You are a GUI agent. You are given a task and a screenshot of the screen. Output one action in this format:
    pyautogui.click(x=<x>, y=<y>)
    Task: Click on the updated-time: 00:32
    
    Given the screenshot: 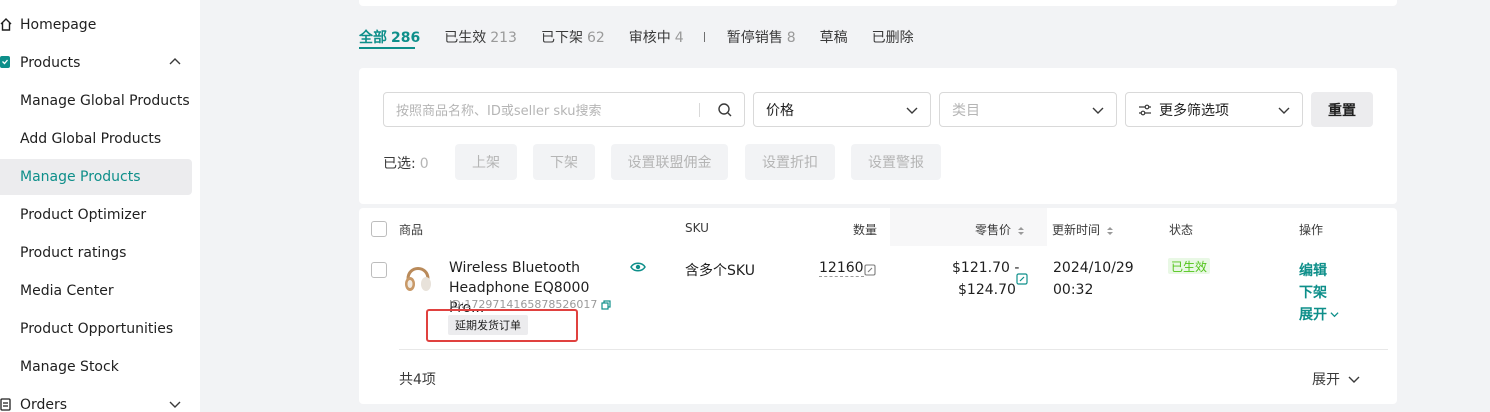 What is the action you would take?
    pyautogui.click(x=1073, y=290)
    